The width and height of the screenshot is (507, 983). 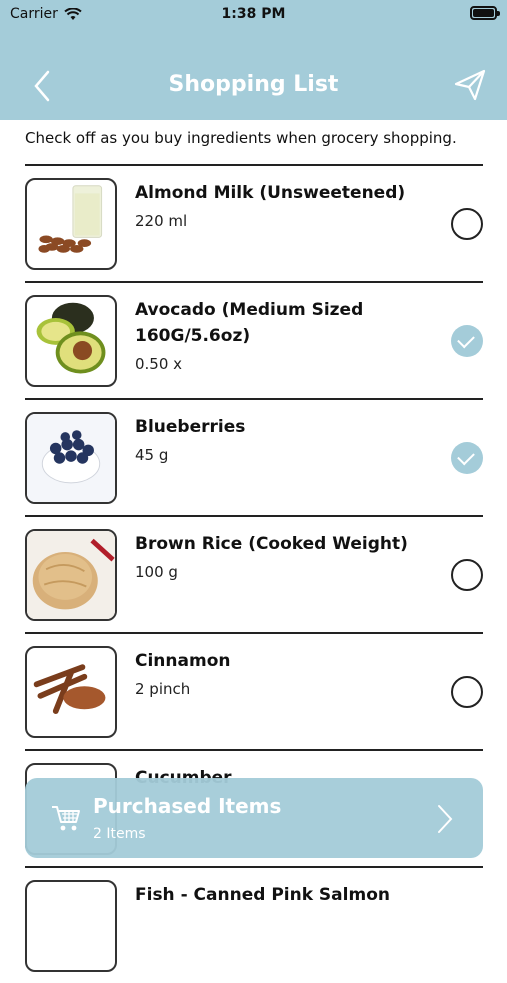 I want to click on purchased-items-title: Purchased Items, so click(x=187, y=806).